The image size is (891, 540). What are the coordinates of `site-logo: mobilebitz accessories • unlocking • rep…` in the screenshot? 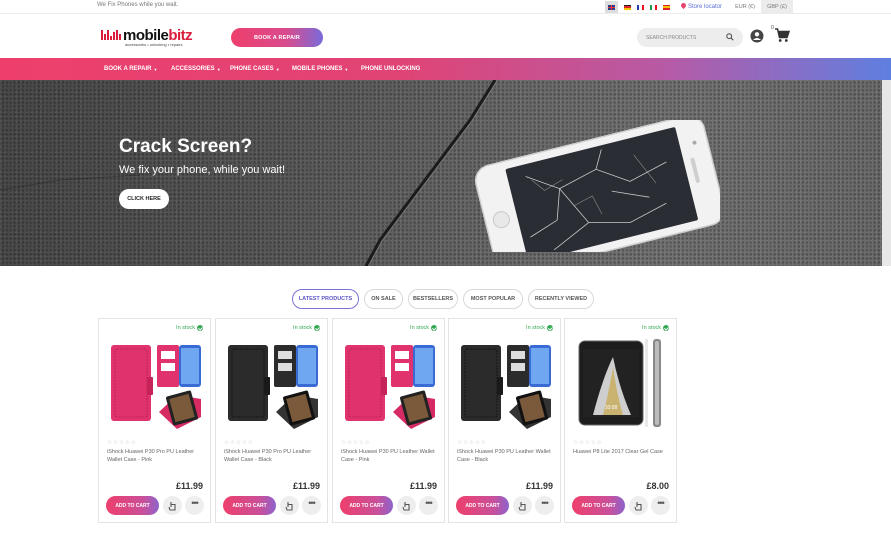 It's located at (151, 38).